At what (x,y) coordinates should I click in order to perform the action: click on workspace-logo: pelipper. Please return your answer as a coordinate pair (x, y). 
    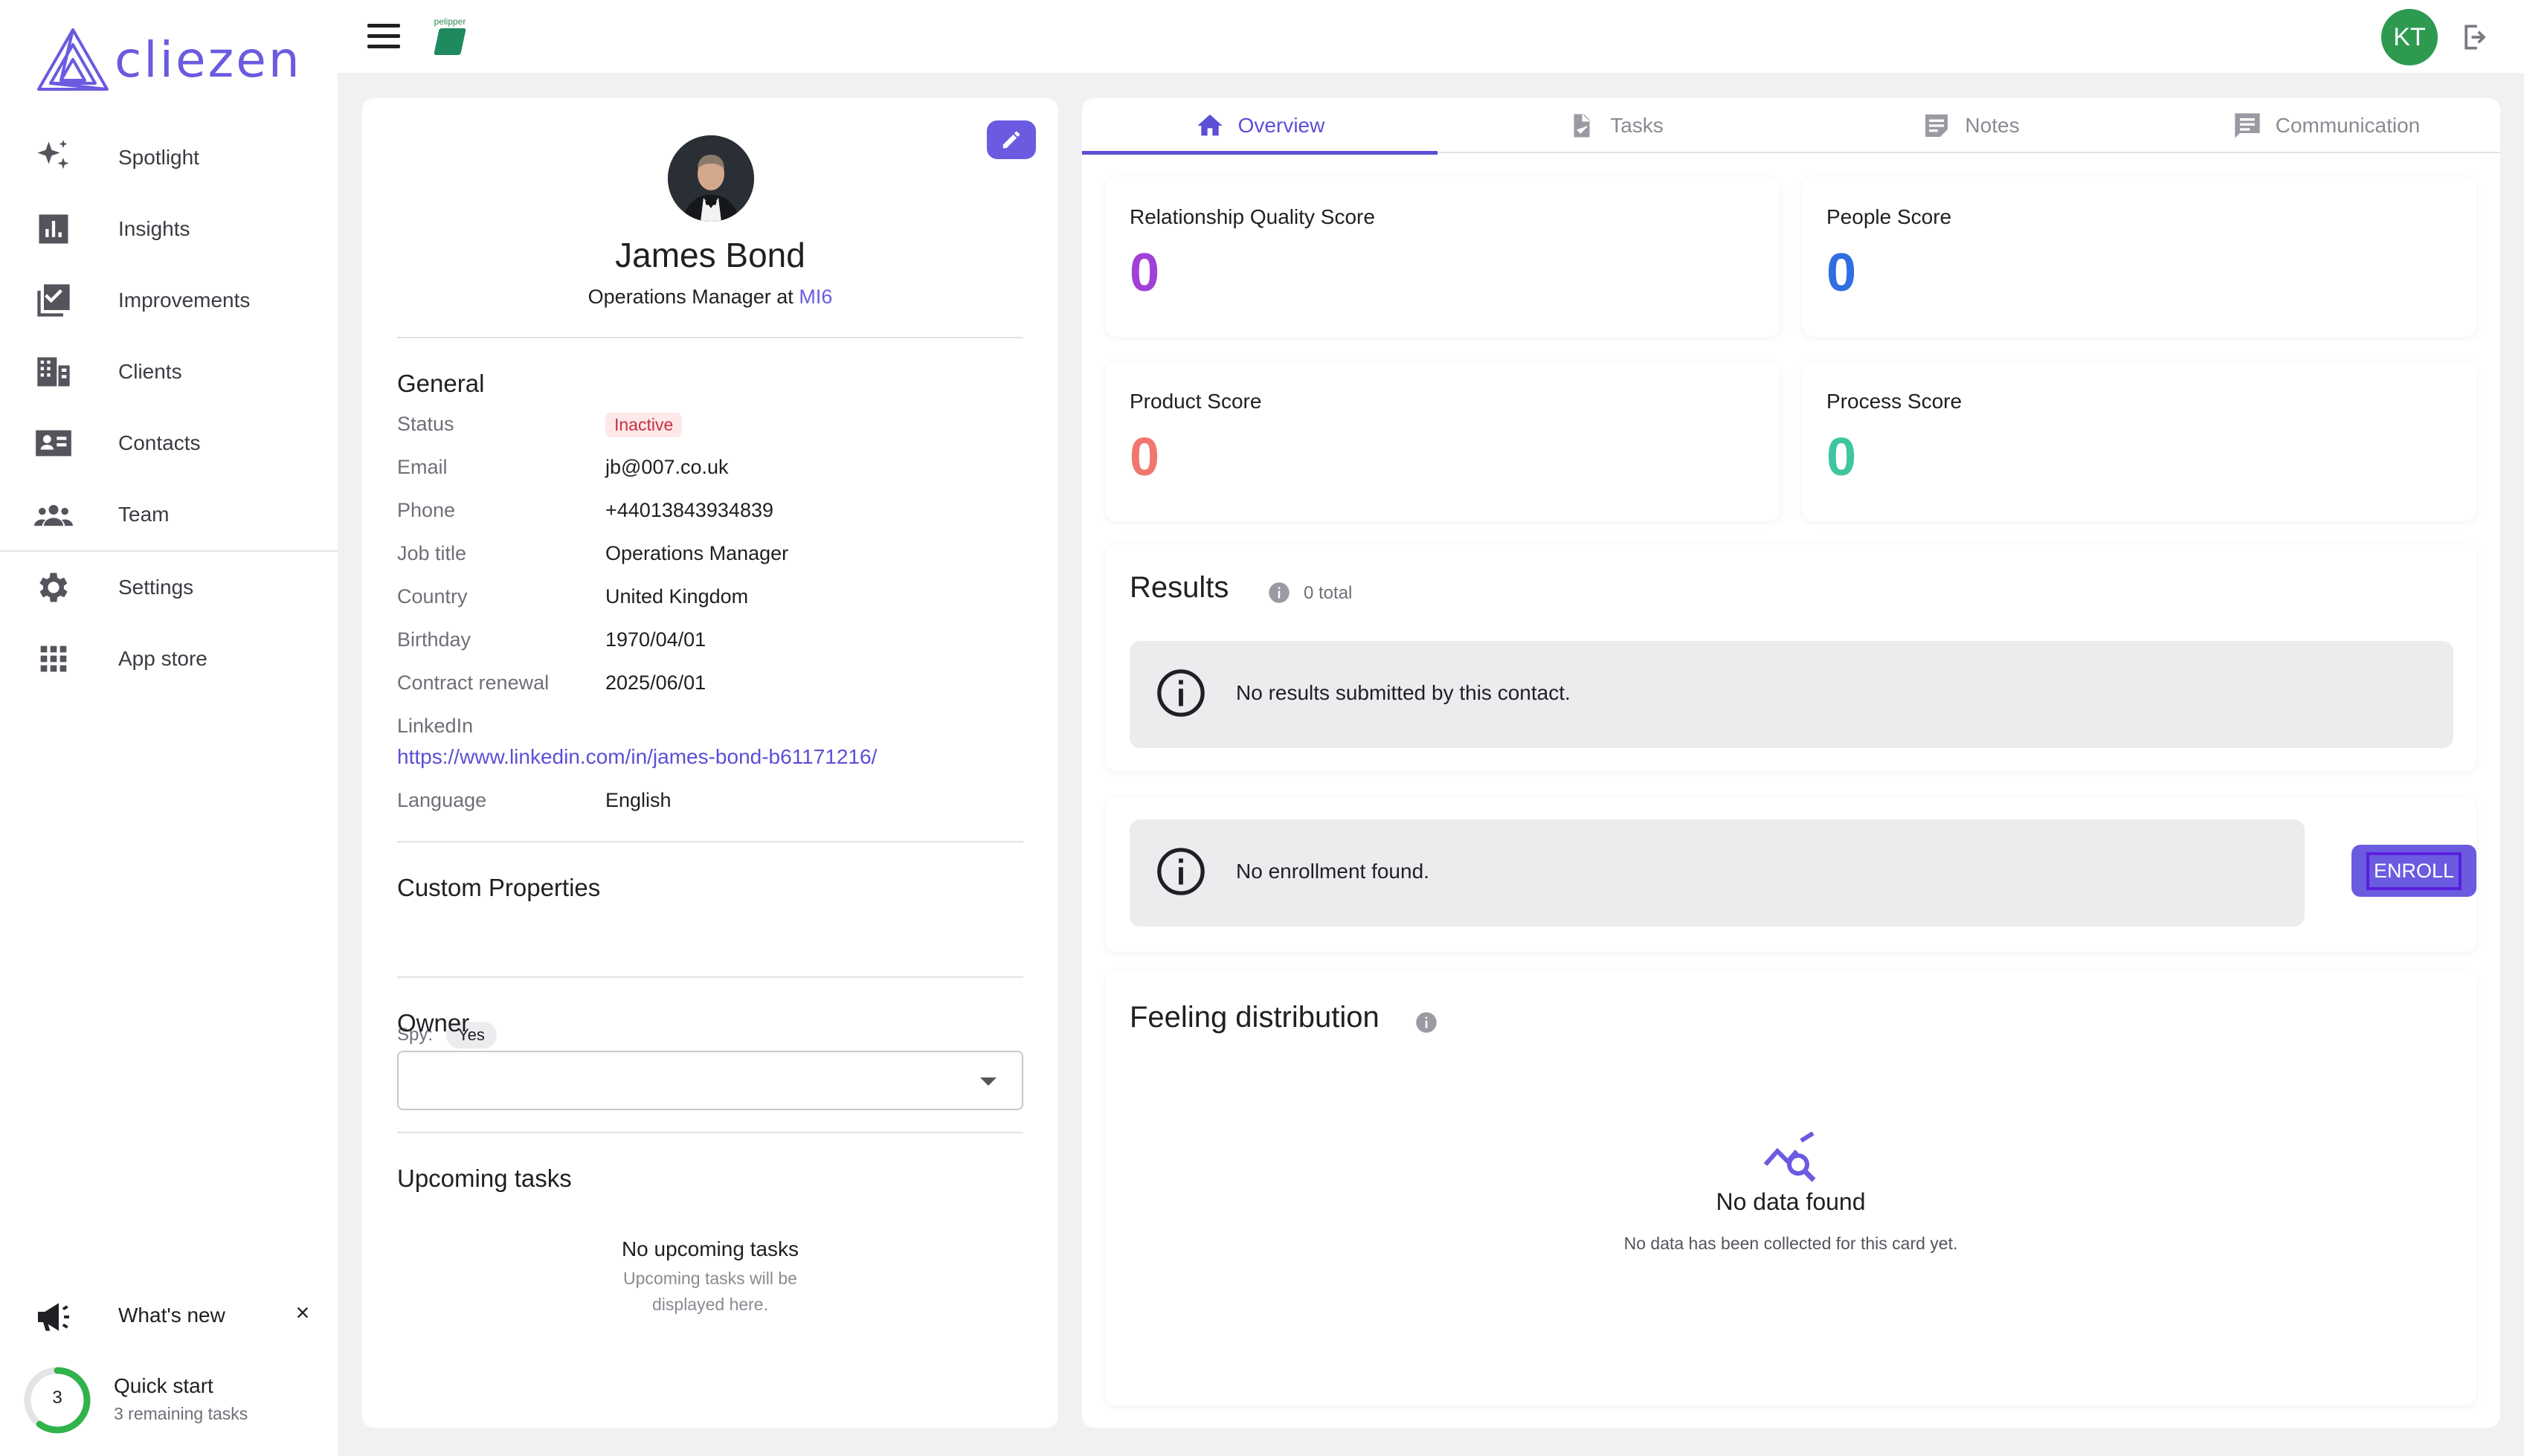
    Looking at the image, I should click on (450, 38).